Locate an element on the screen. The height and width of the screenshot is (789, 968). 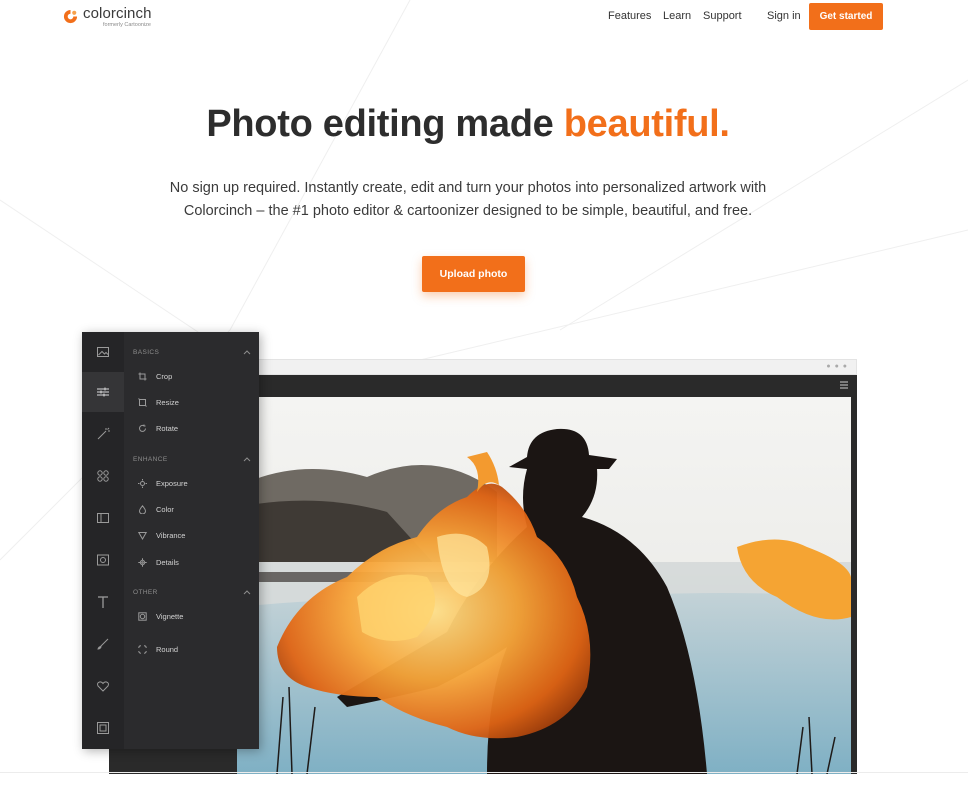
layout-icon is located at coordinates (103, 518).